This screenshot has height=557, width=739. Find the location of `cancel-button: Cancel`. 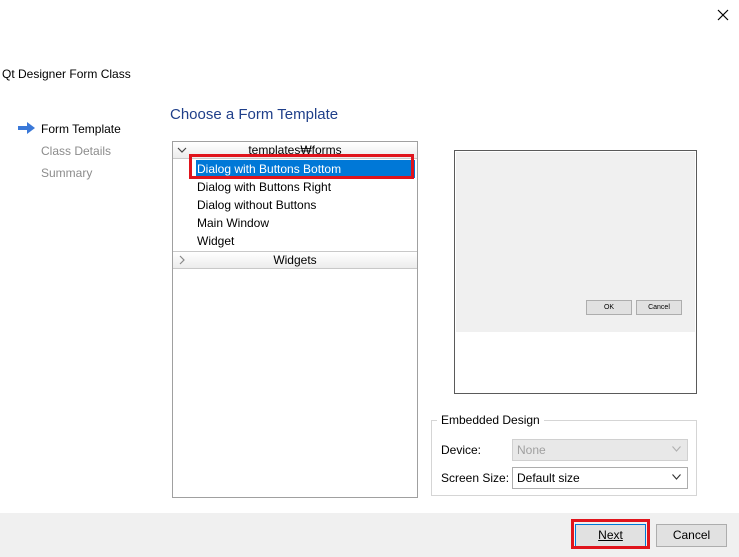

cancel-button: Cancel is located at coordinates (691, 535).